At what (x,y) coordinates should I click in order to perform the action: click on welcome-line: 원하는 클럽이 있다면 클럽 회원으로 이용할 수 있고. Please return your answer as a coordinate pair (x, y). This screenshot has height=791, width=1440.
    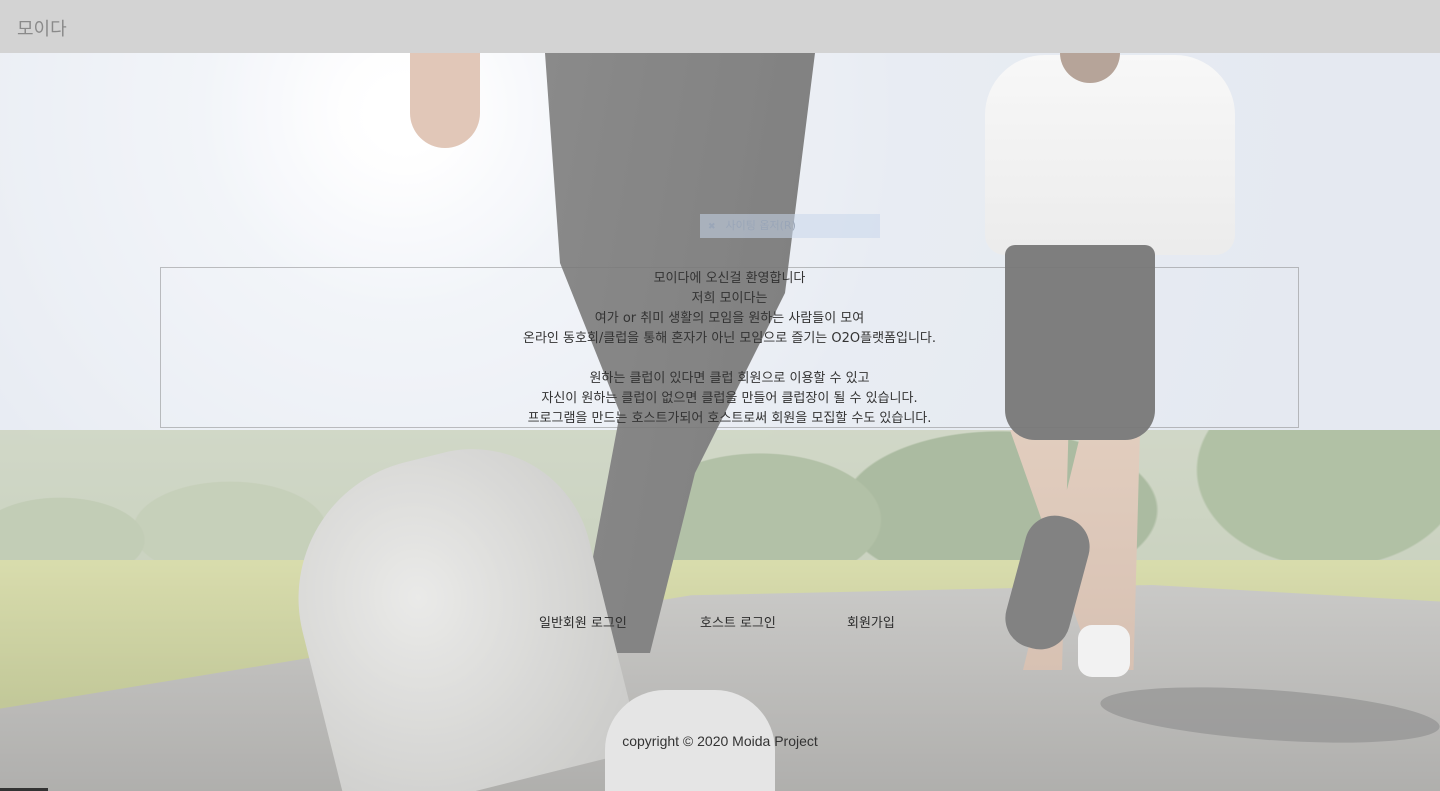
    Looking at the image, I should click on (729, 378).